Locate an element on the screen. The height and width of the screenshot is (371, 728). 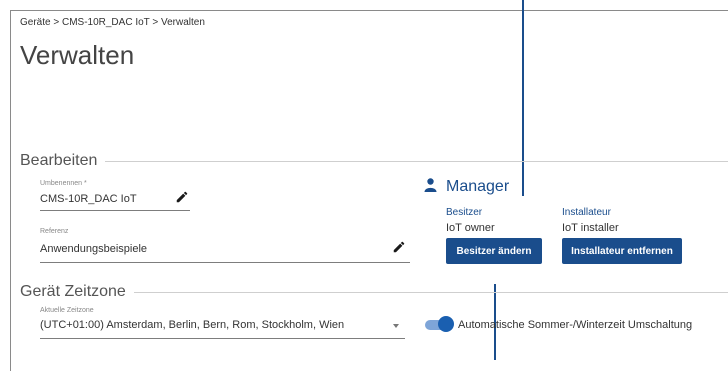
reference-label: Referenz is located at coordinates (54, 231).